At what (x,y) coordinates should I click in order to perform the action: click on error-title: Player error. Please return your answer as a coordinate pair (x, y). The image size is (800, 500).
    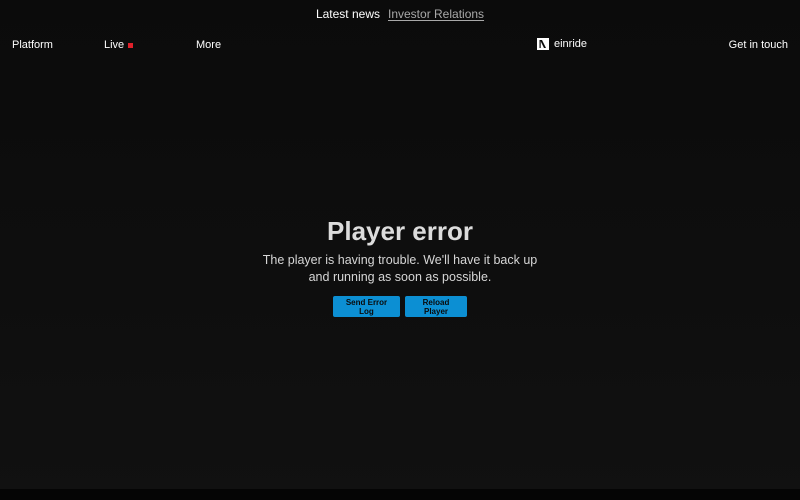
    Looking at the image, I should click on (400, 231).